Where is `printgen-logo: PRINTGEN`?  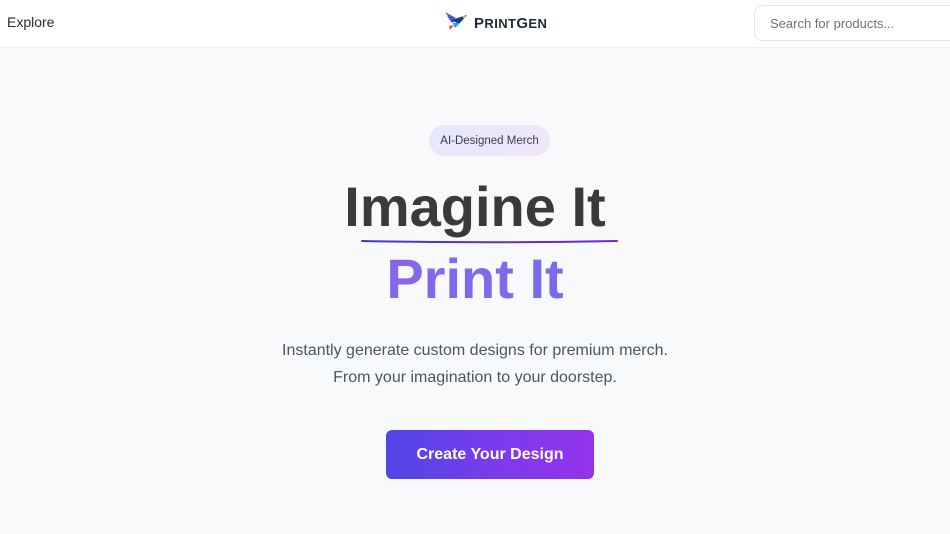 printgen-logo: PRINTGEN is located at coordinates (495, 23).